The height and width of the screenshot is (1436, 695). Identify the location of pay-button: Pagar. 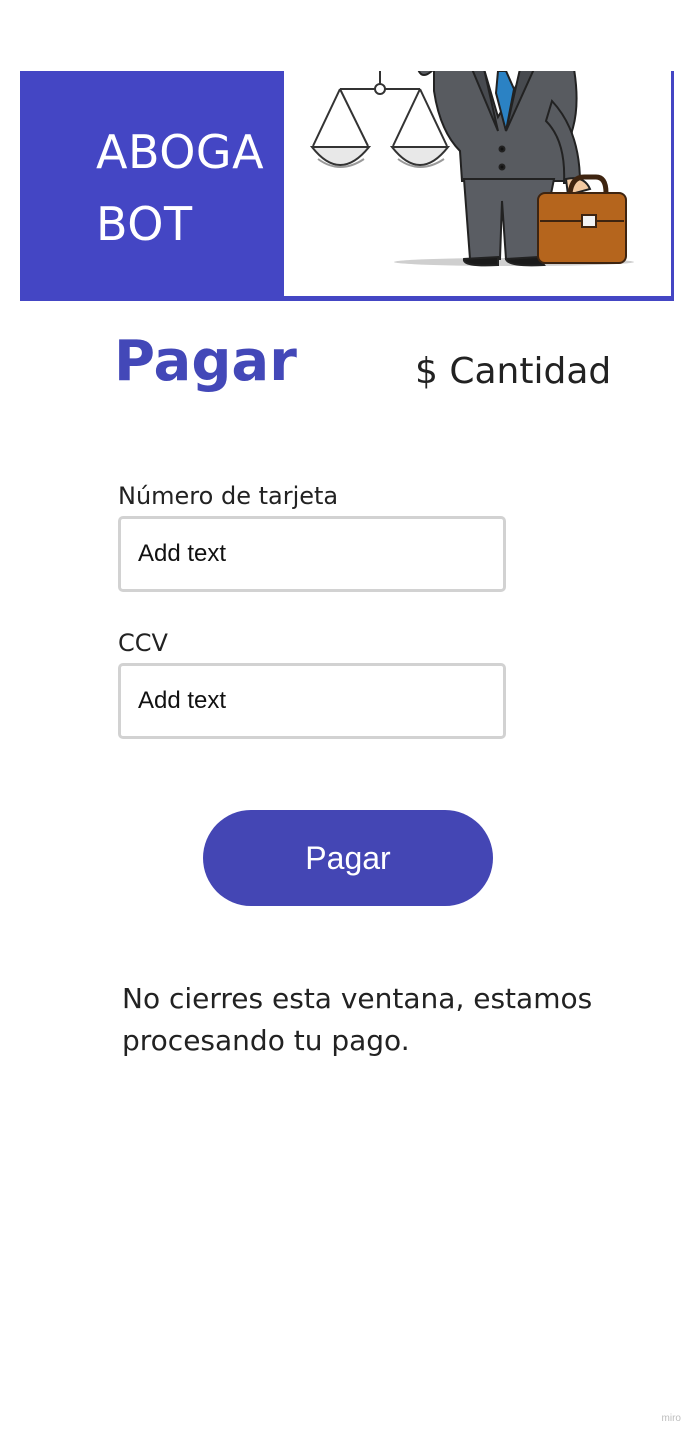
(348, 858).